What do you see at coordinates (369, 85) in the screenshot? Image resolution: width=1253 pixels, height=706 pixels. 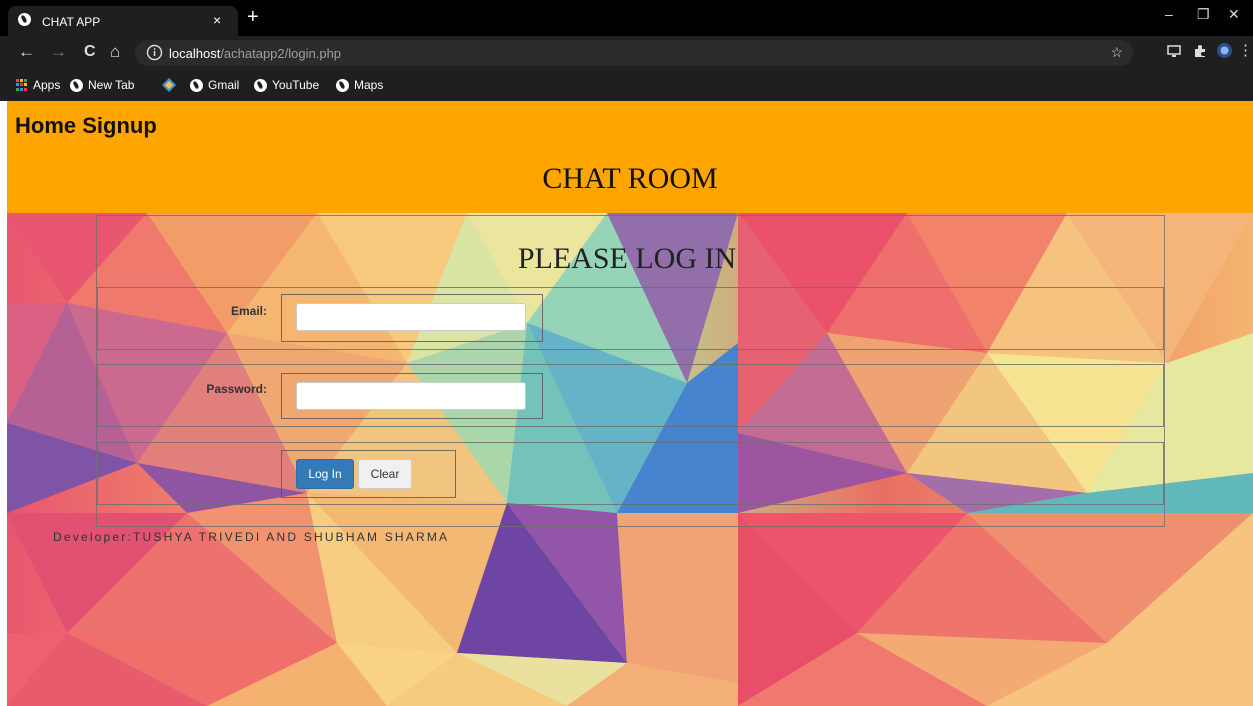 I see `bookmark-label: Maps` at bounding box center [369, 85].